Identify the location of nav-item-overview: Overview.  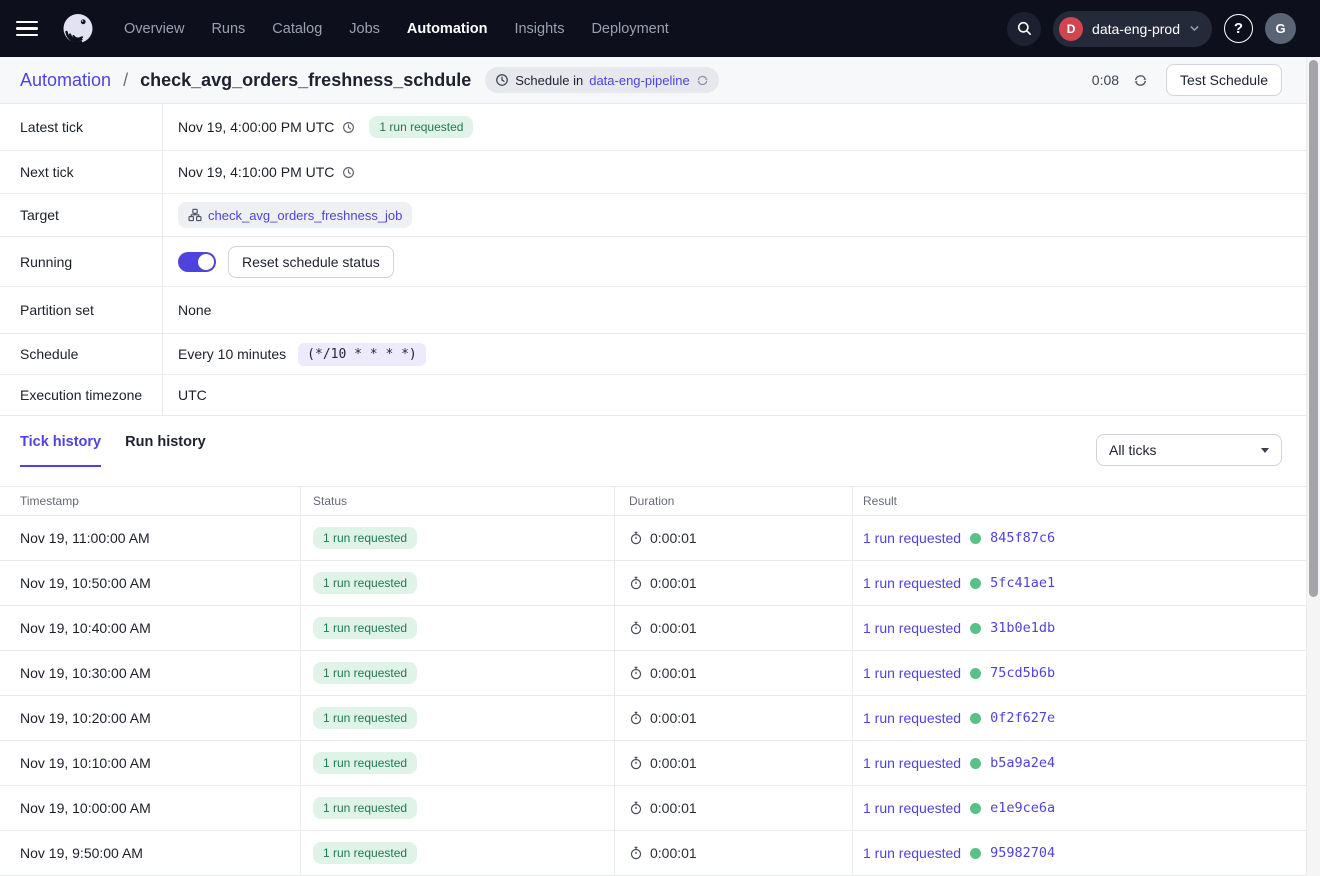
(154, 29).